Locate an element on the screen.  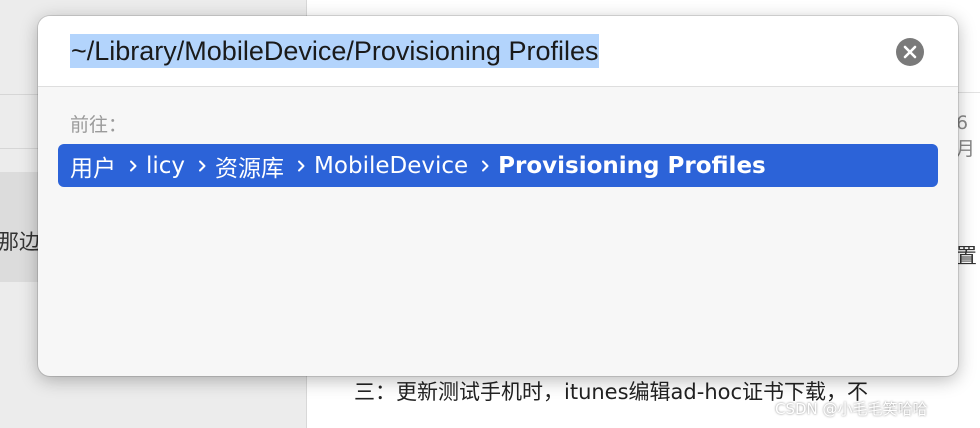
background-sidebar-text: 那边 is located at coordinates (20, 242).